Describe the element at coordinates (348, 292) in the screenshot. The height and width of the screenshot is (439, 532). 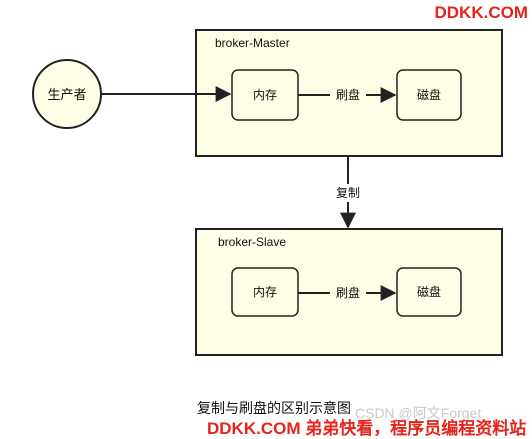
I see `slave-flush-label: 刷盘` at that location.